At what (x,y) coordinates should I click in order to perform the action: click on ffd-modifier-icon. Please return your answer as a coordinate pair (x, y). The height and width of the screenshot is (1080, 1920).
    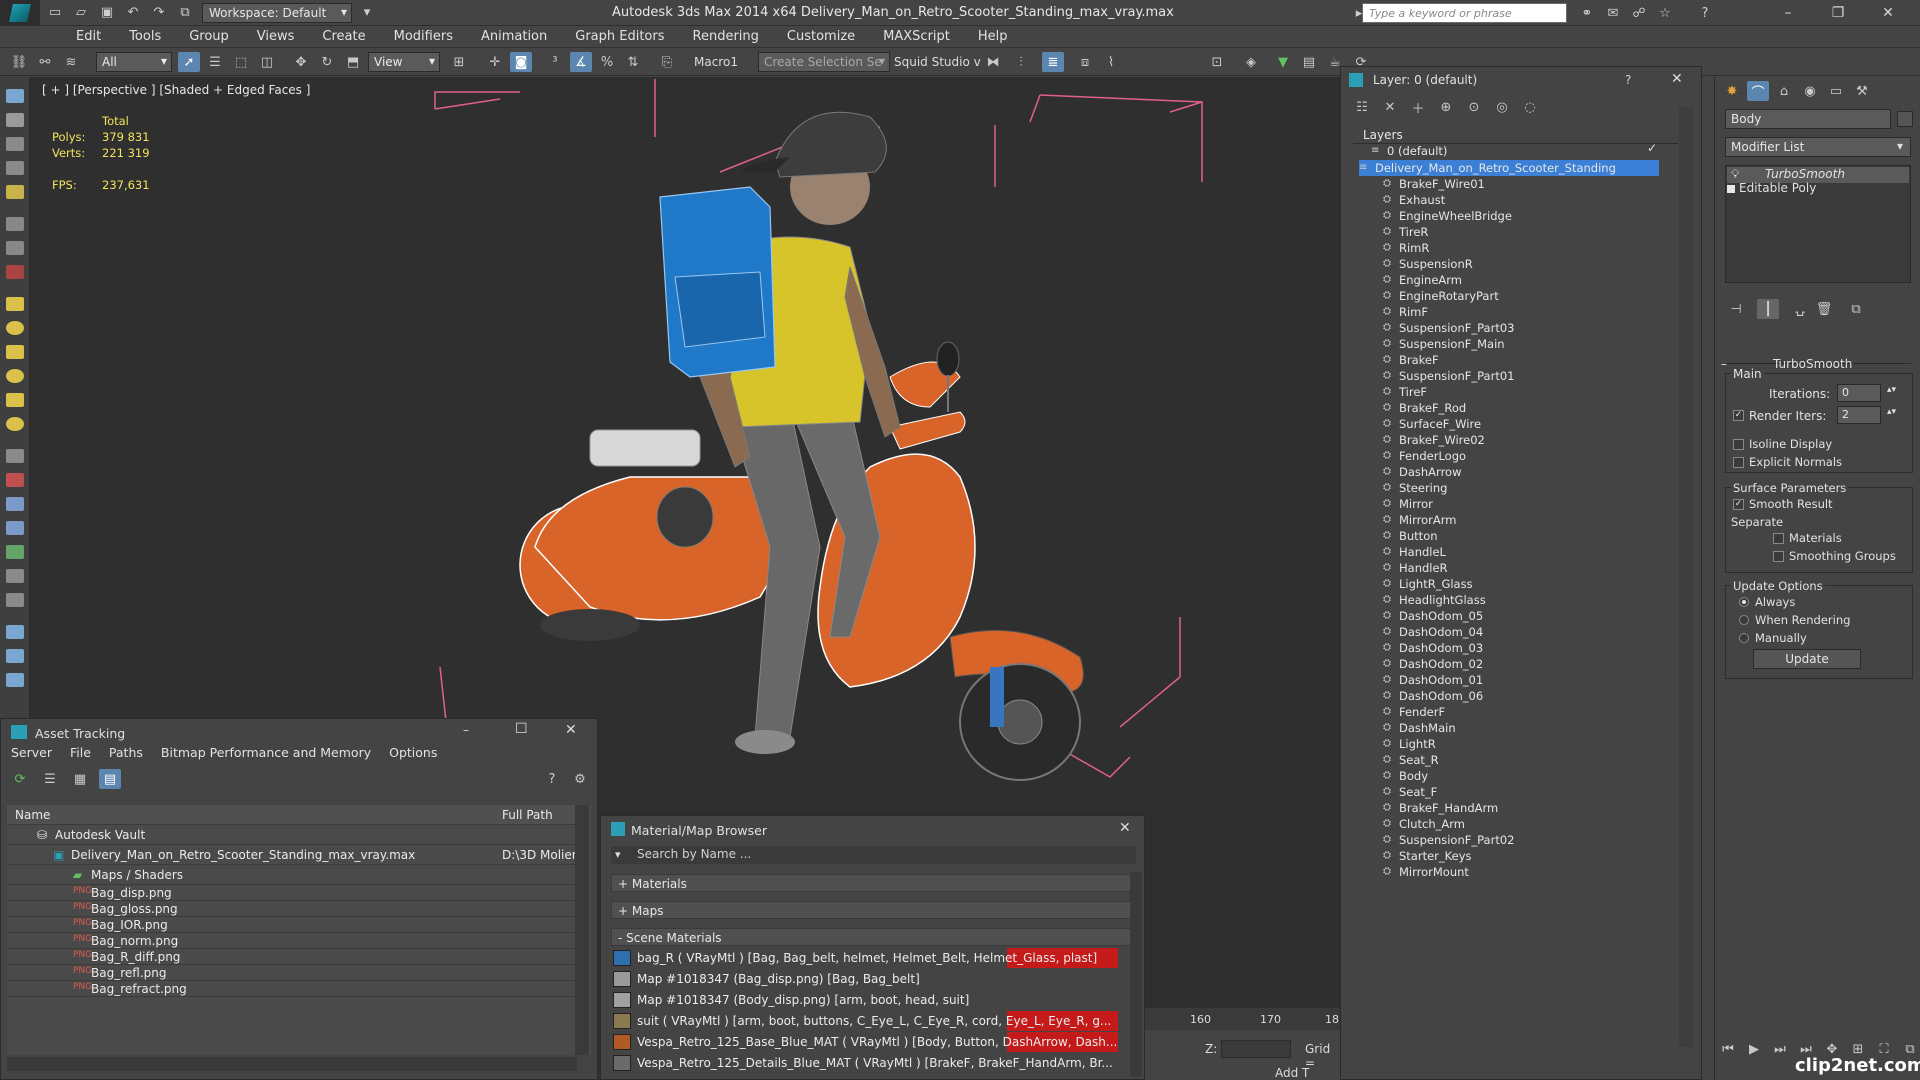
    Looking at the image, I should click on (15, 576).